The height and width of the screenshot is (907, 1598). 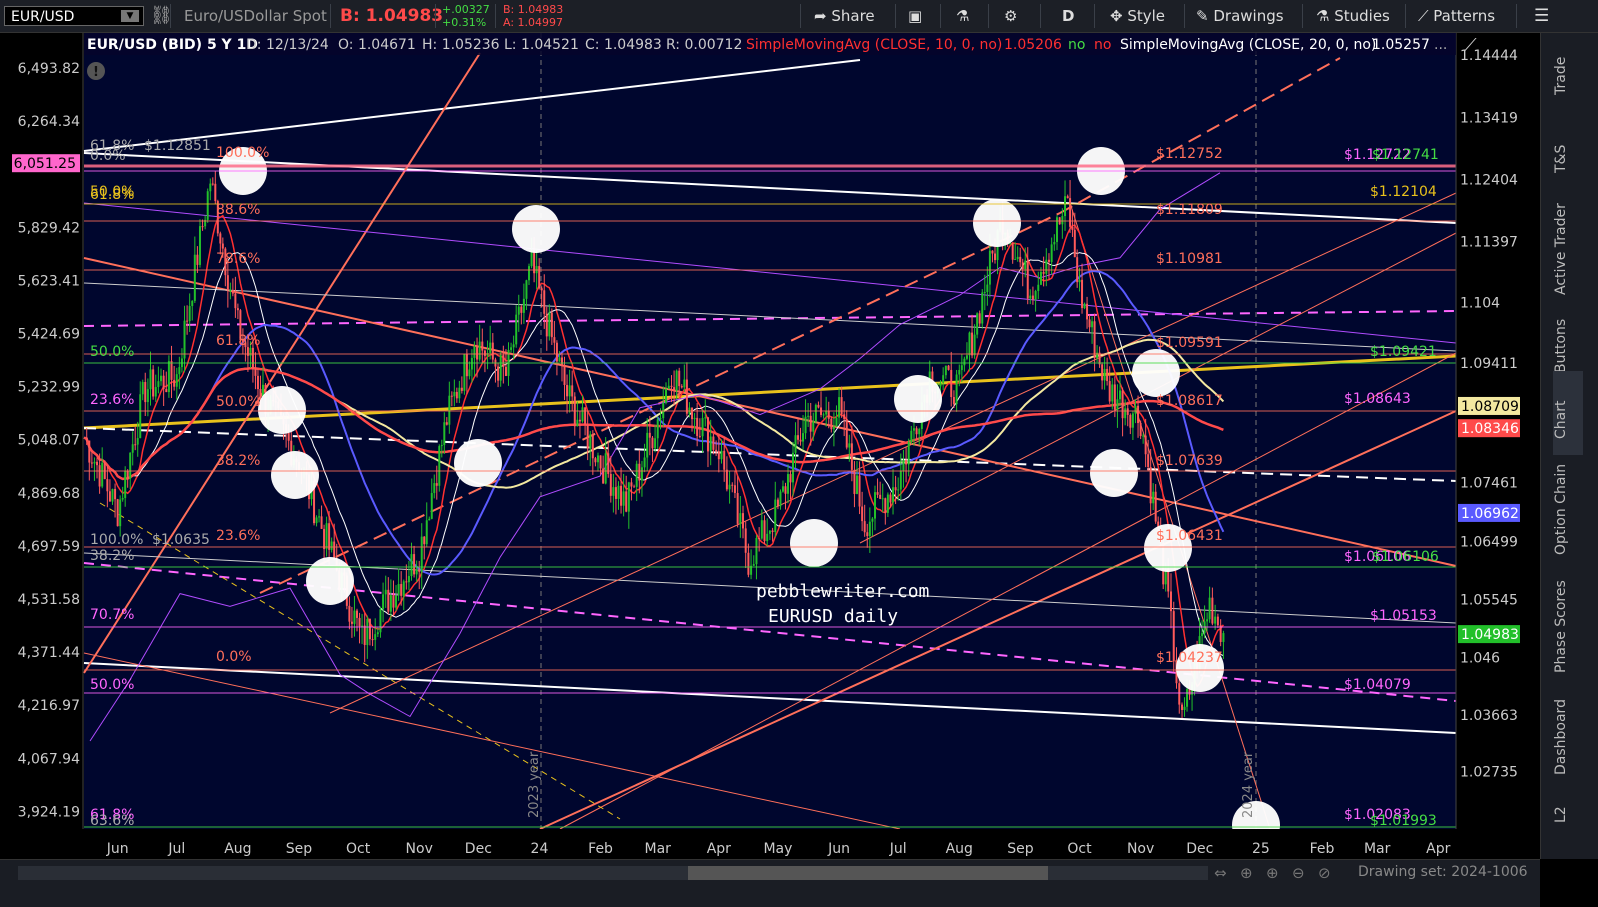 What do you see at coordinates (1568, 413) in the screenshot?
I see `tab-chart: Chart` at bounding box center [1568, 413].